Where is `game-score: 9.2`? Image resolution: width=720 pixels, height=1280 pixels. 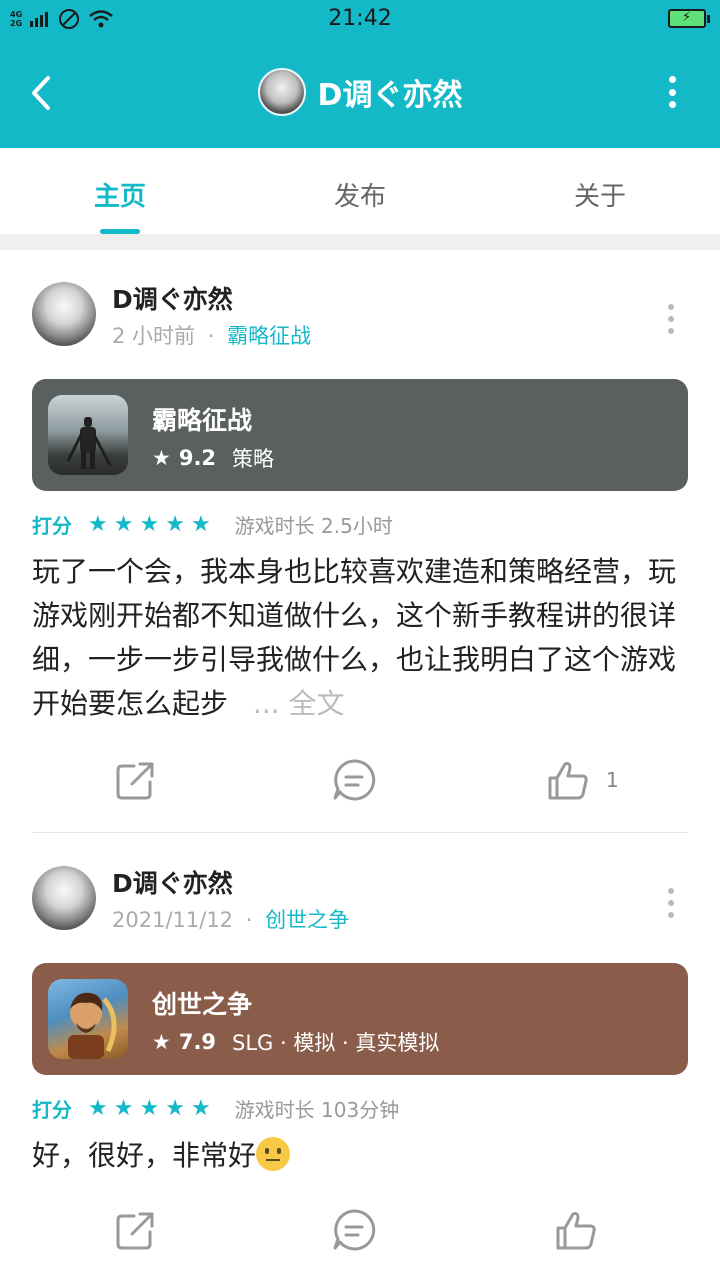 game-score: 9.2 is located at coordinates (197, 458).